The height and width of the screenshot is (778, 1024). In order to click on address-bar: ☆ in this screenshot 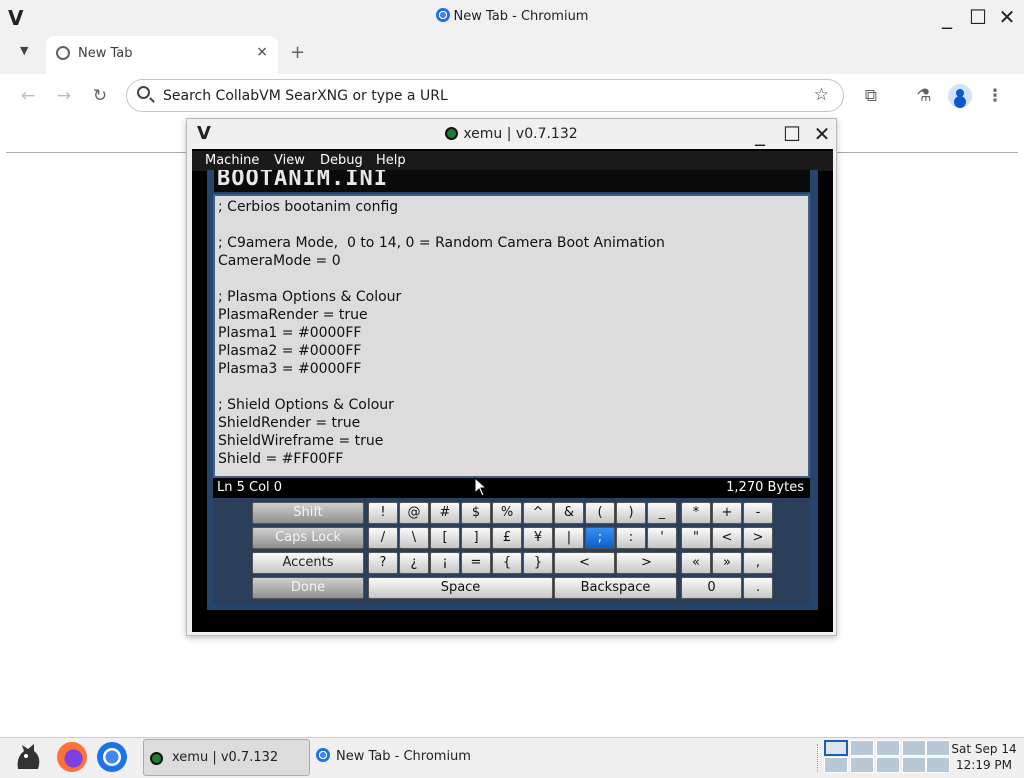, I will do `click(485, 95)`.